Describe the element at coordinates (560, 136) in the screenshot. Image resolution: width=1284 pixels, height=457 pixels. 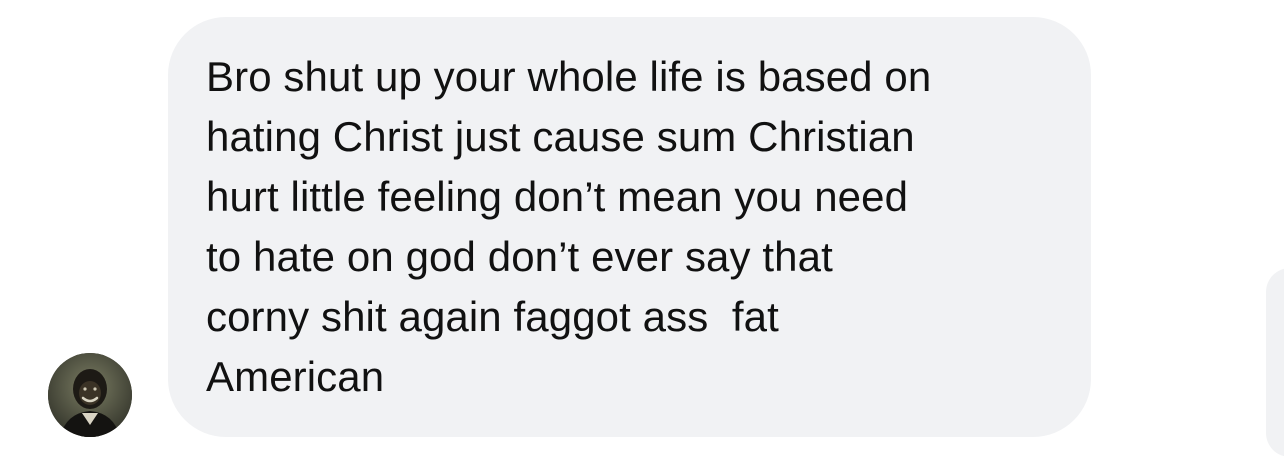
I see `message-line-2: hating Christ just cause sum Christian` at that location.